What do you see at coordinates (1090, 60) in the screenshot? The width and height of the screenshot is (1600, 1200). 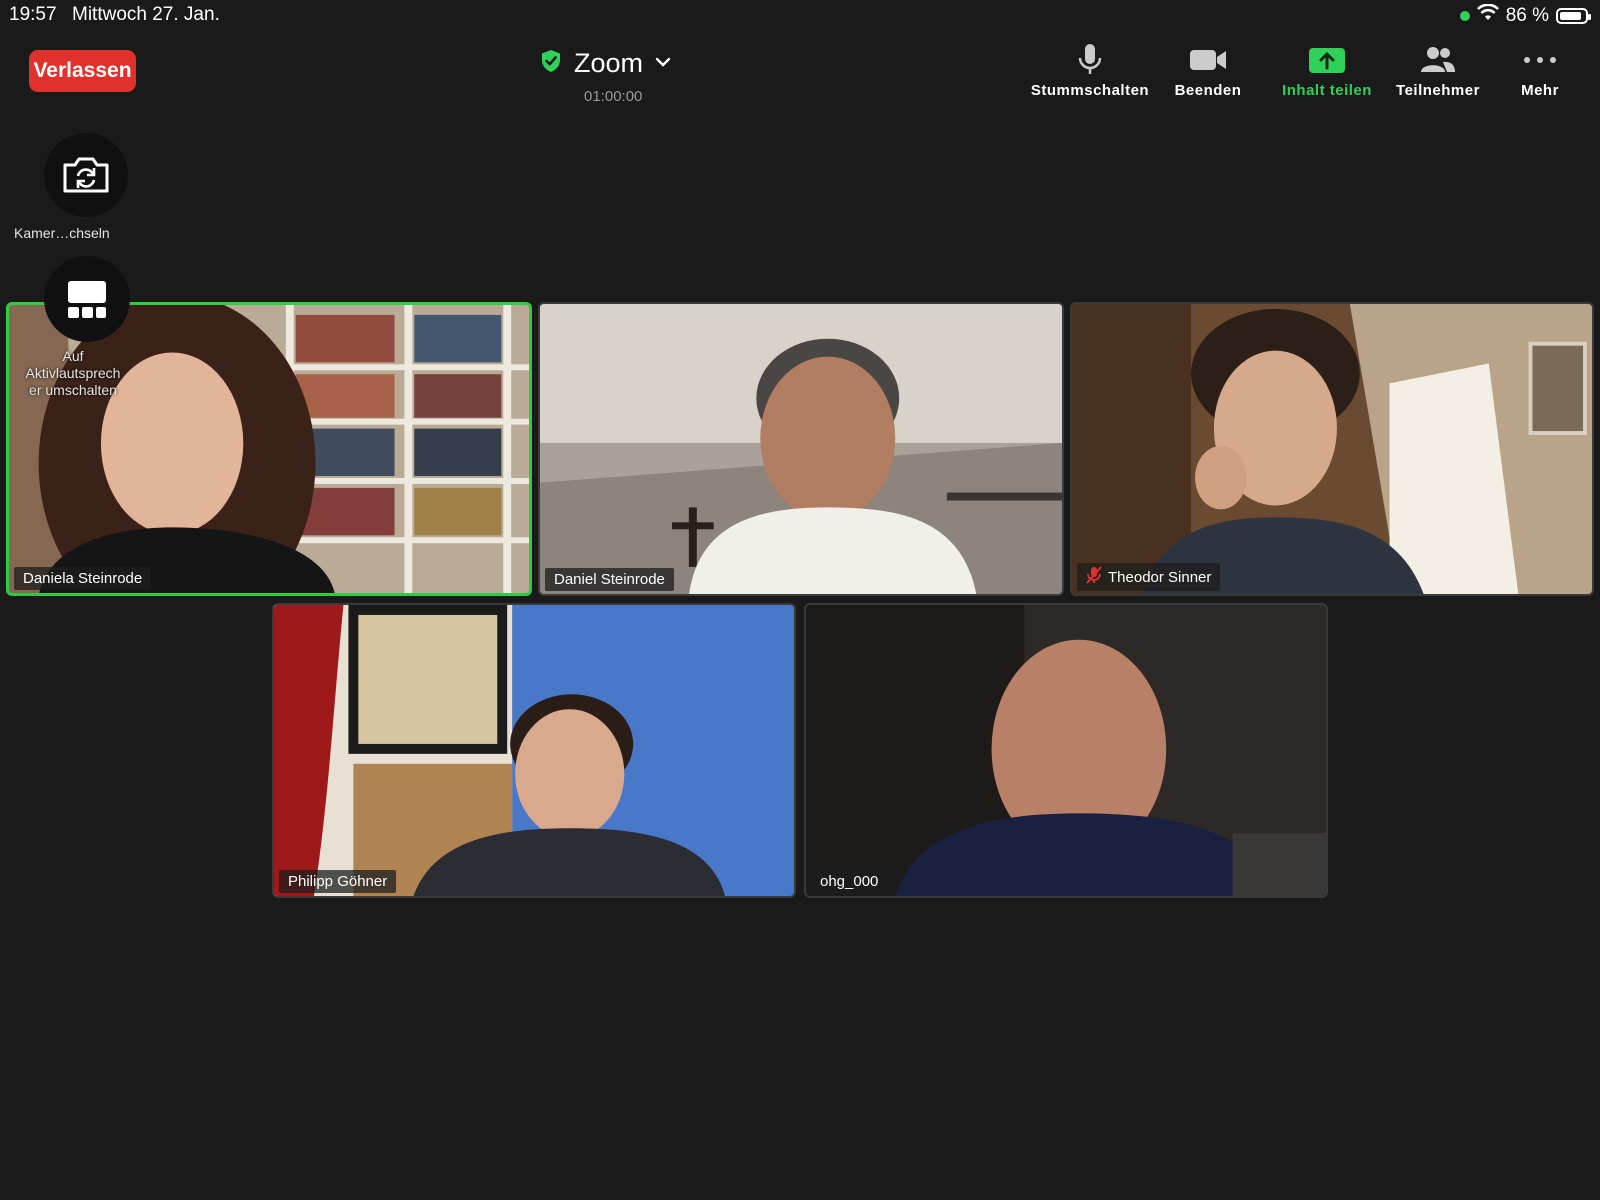 I see `microphone-icon` at bounding box center [1090, 60].